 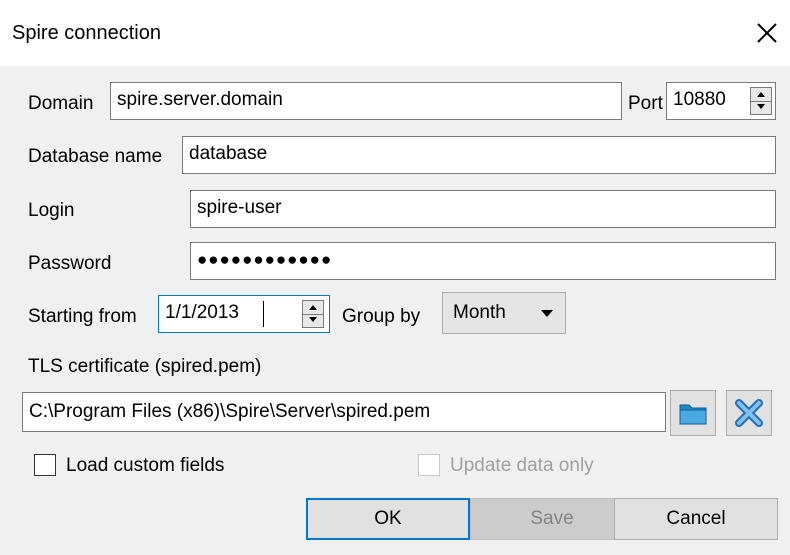 What do you see at coordinates (82, 316) in the screenshot?
I see `starting-from-label: Starting from` at bounding box center [82, 316].